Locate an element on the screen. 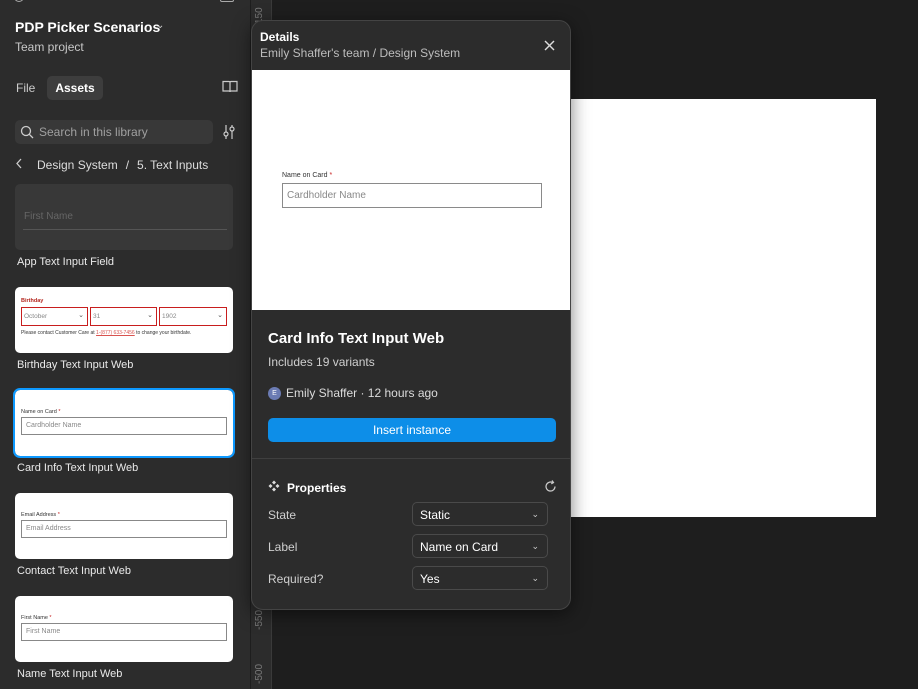 The image size is (918, 689). preview-input: Cardholder Name is located at coordinates (412, 195).